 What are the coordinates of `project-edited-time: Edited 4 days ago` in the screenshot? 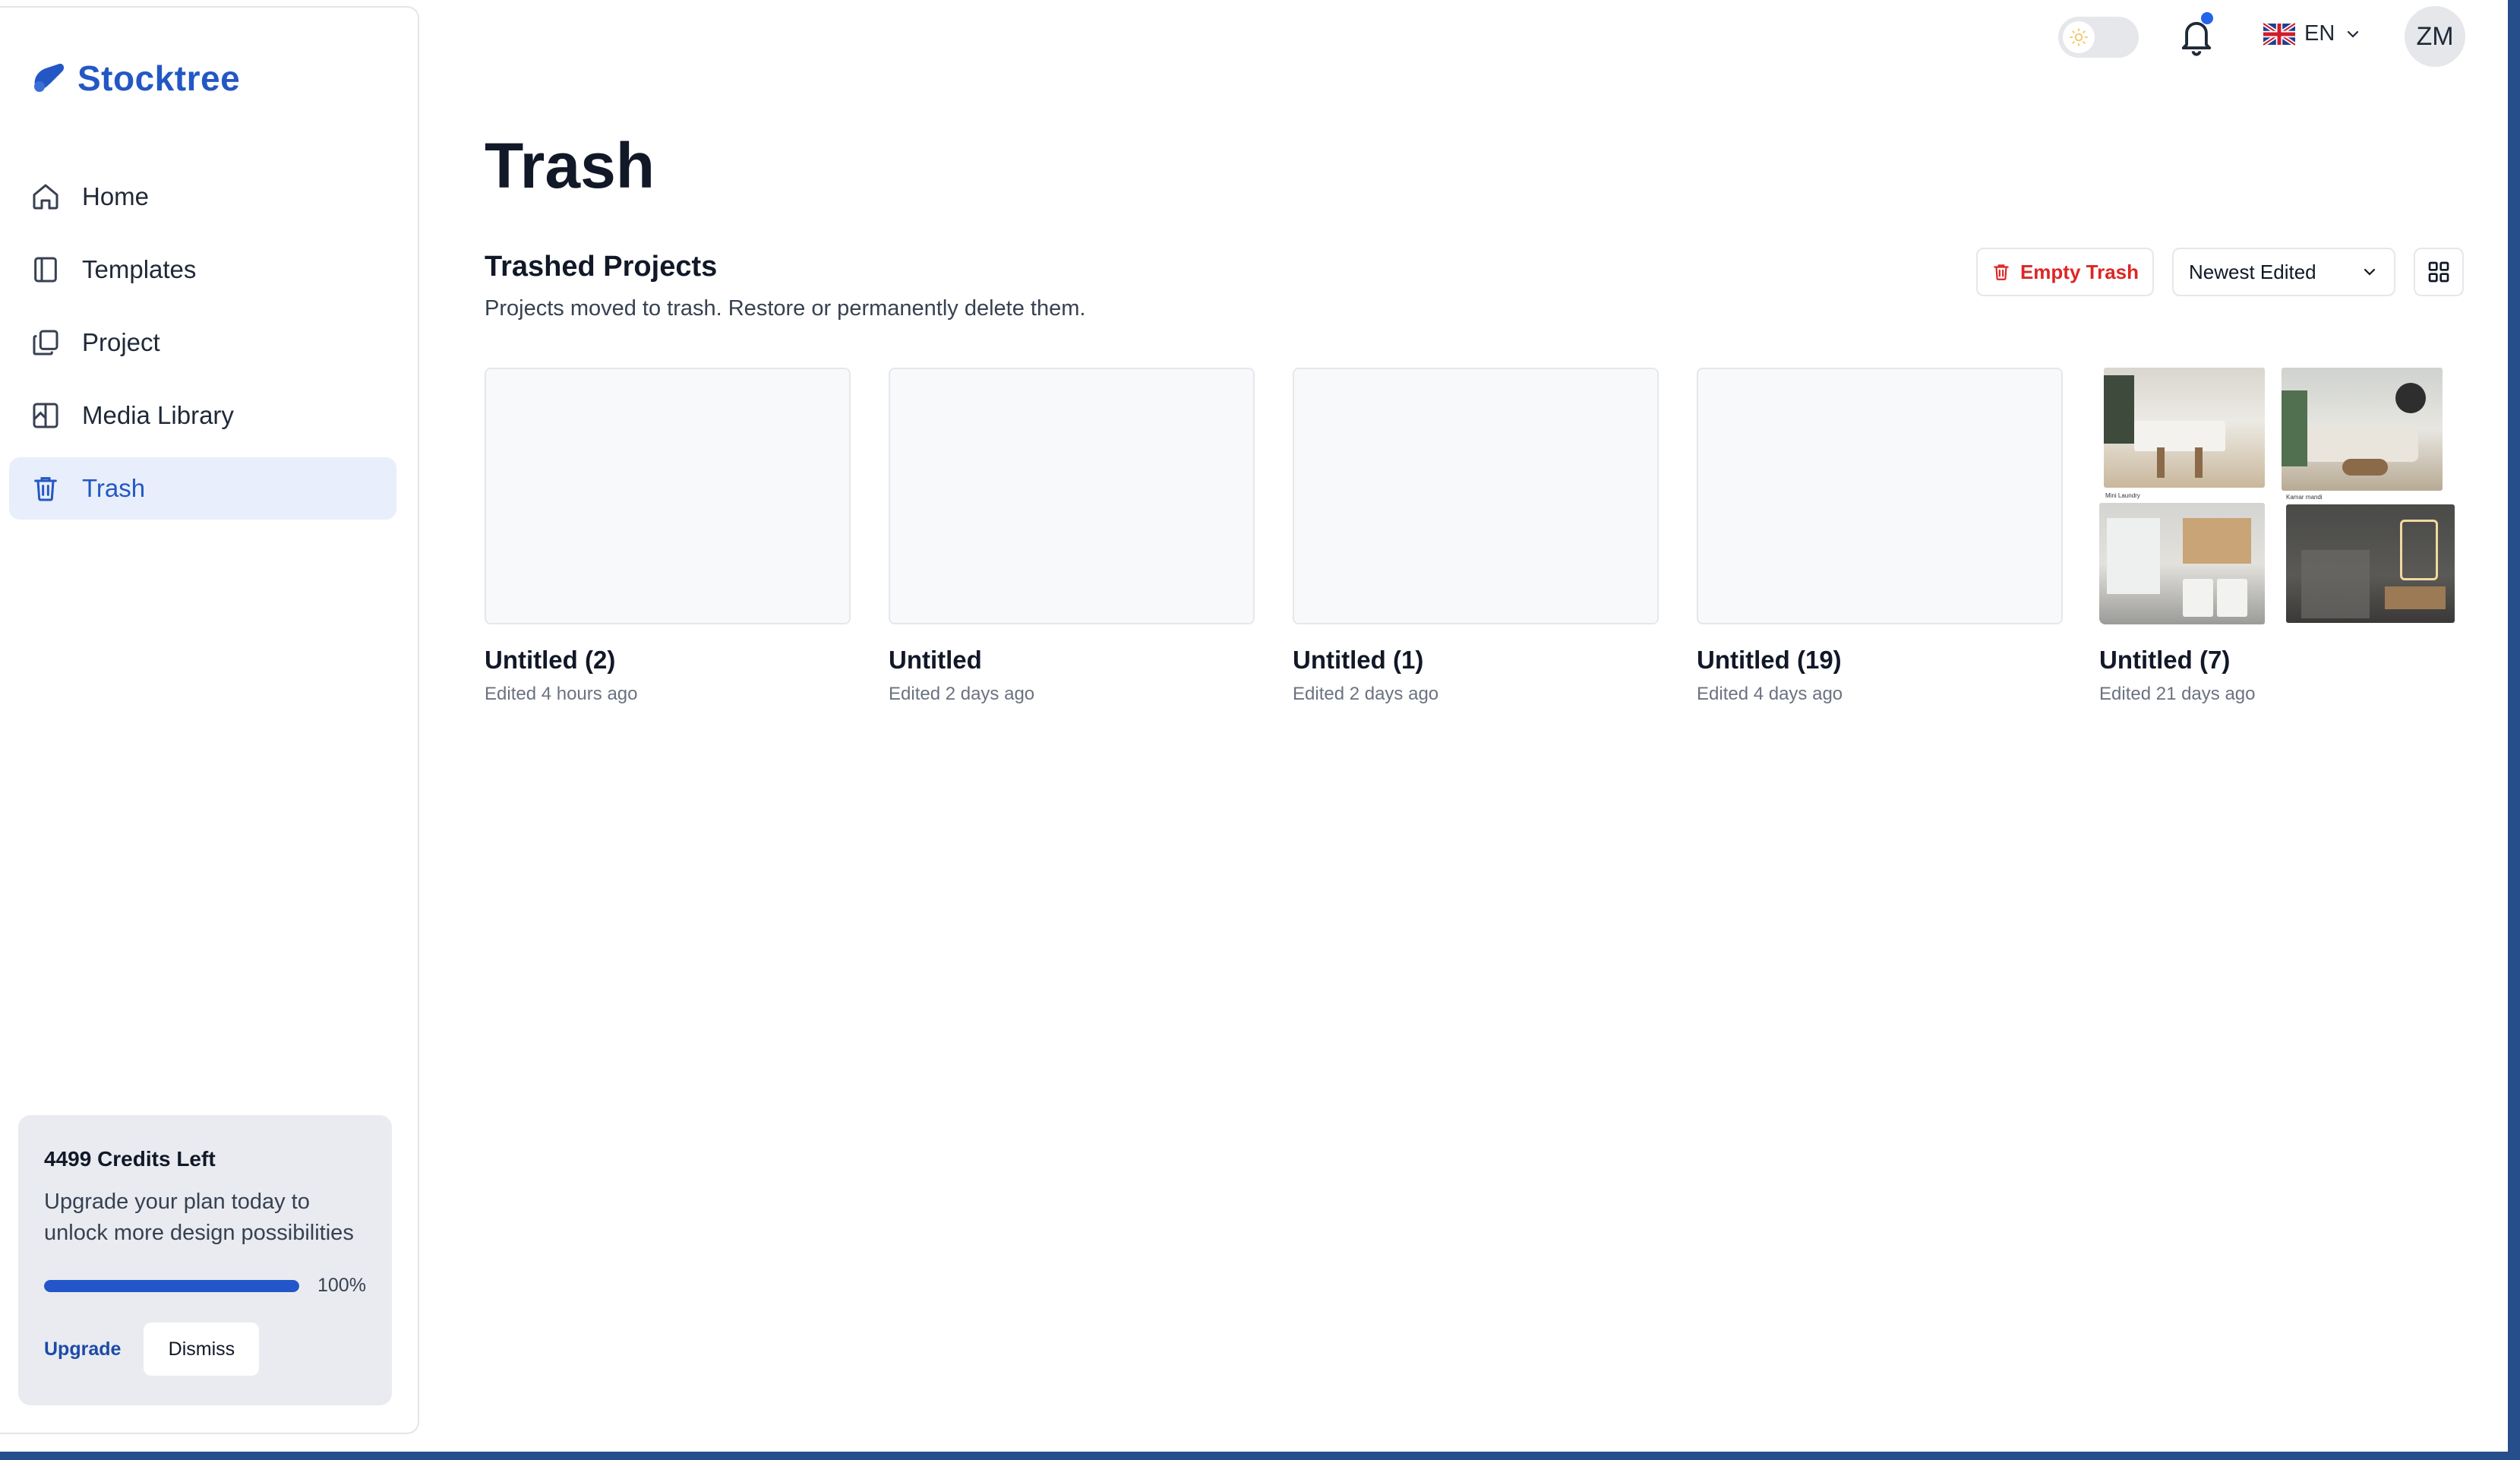 It's located at (1770, 694).